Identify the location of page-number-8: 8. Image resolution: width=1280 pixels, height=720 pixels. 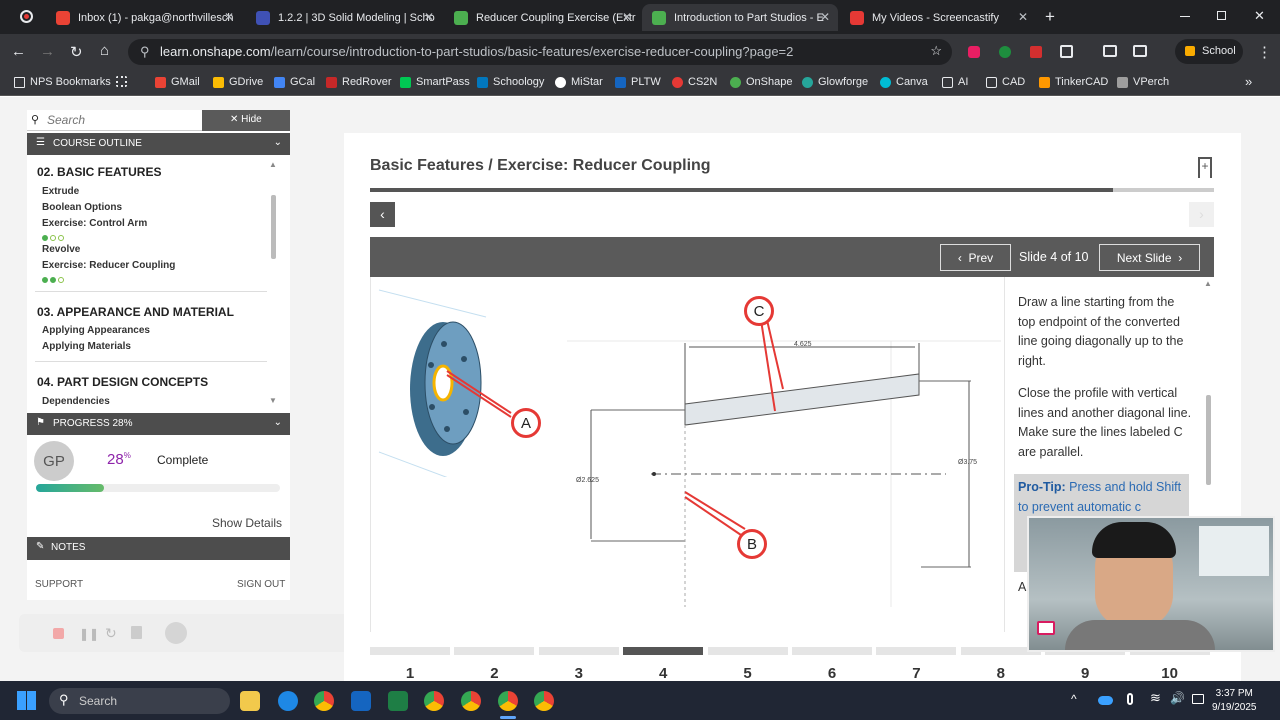
(1000, 664).